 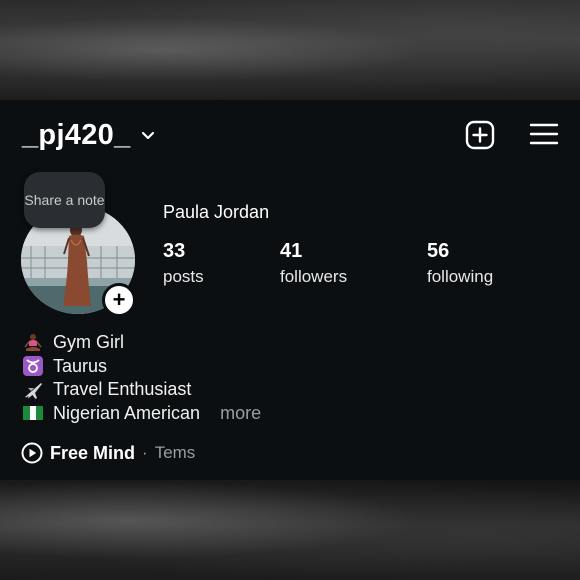 What do you see at coordinates (93, 452) in the screenshot?
I see `song-title: Free Mind` at bounding box center [93, 452].